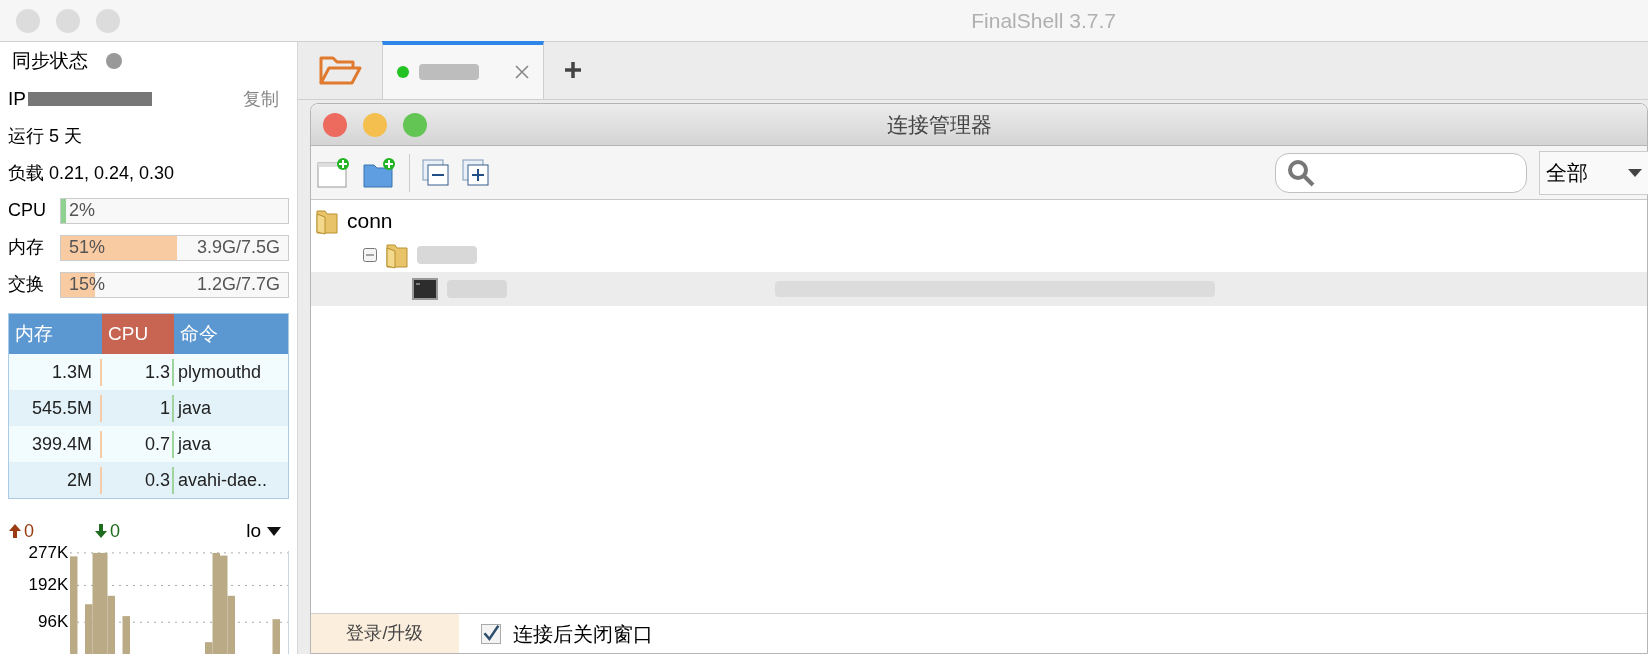 The width and height of the screenshot is (1648, 654). I want to click on add-tab-icon, so click(573, 70).